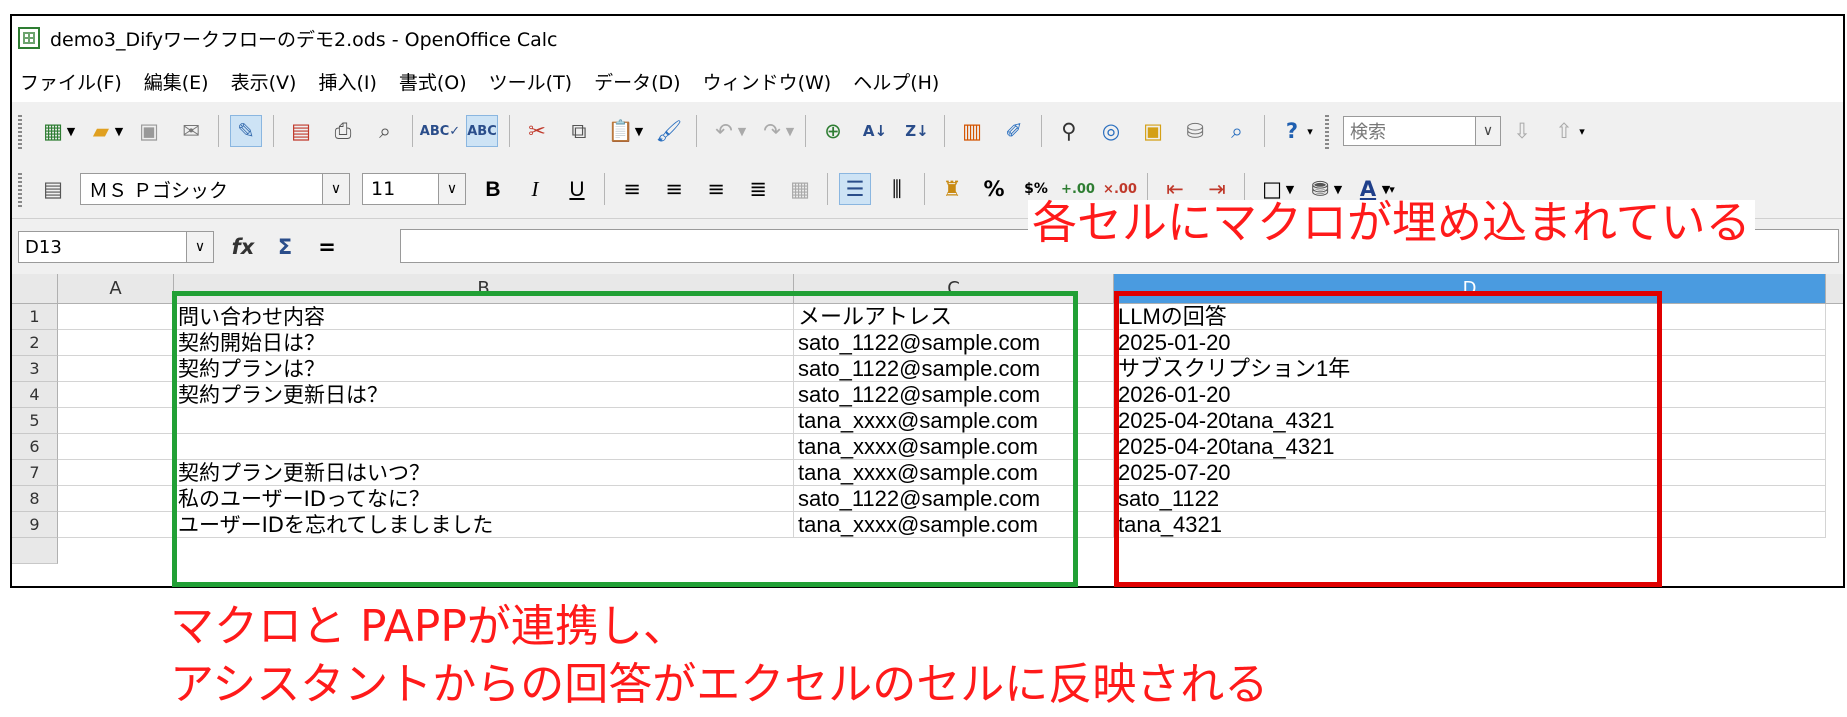  Describe the element at coordinates (484, 317) in the screenshot. I see `cell-b: 問い合わせ内容` at that location.